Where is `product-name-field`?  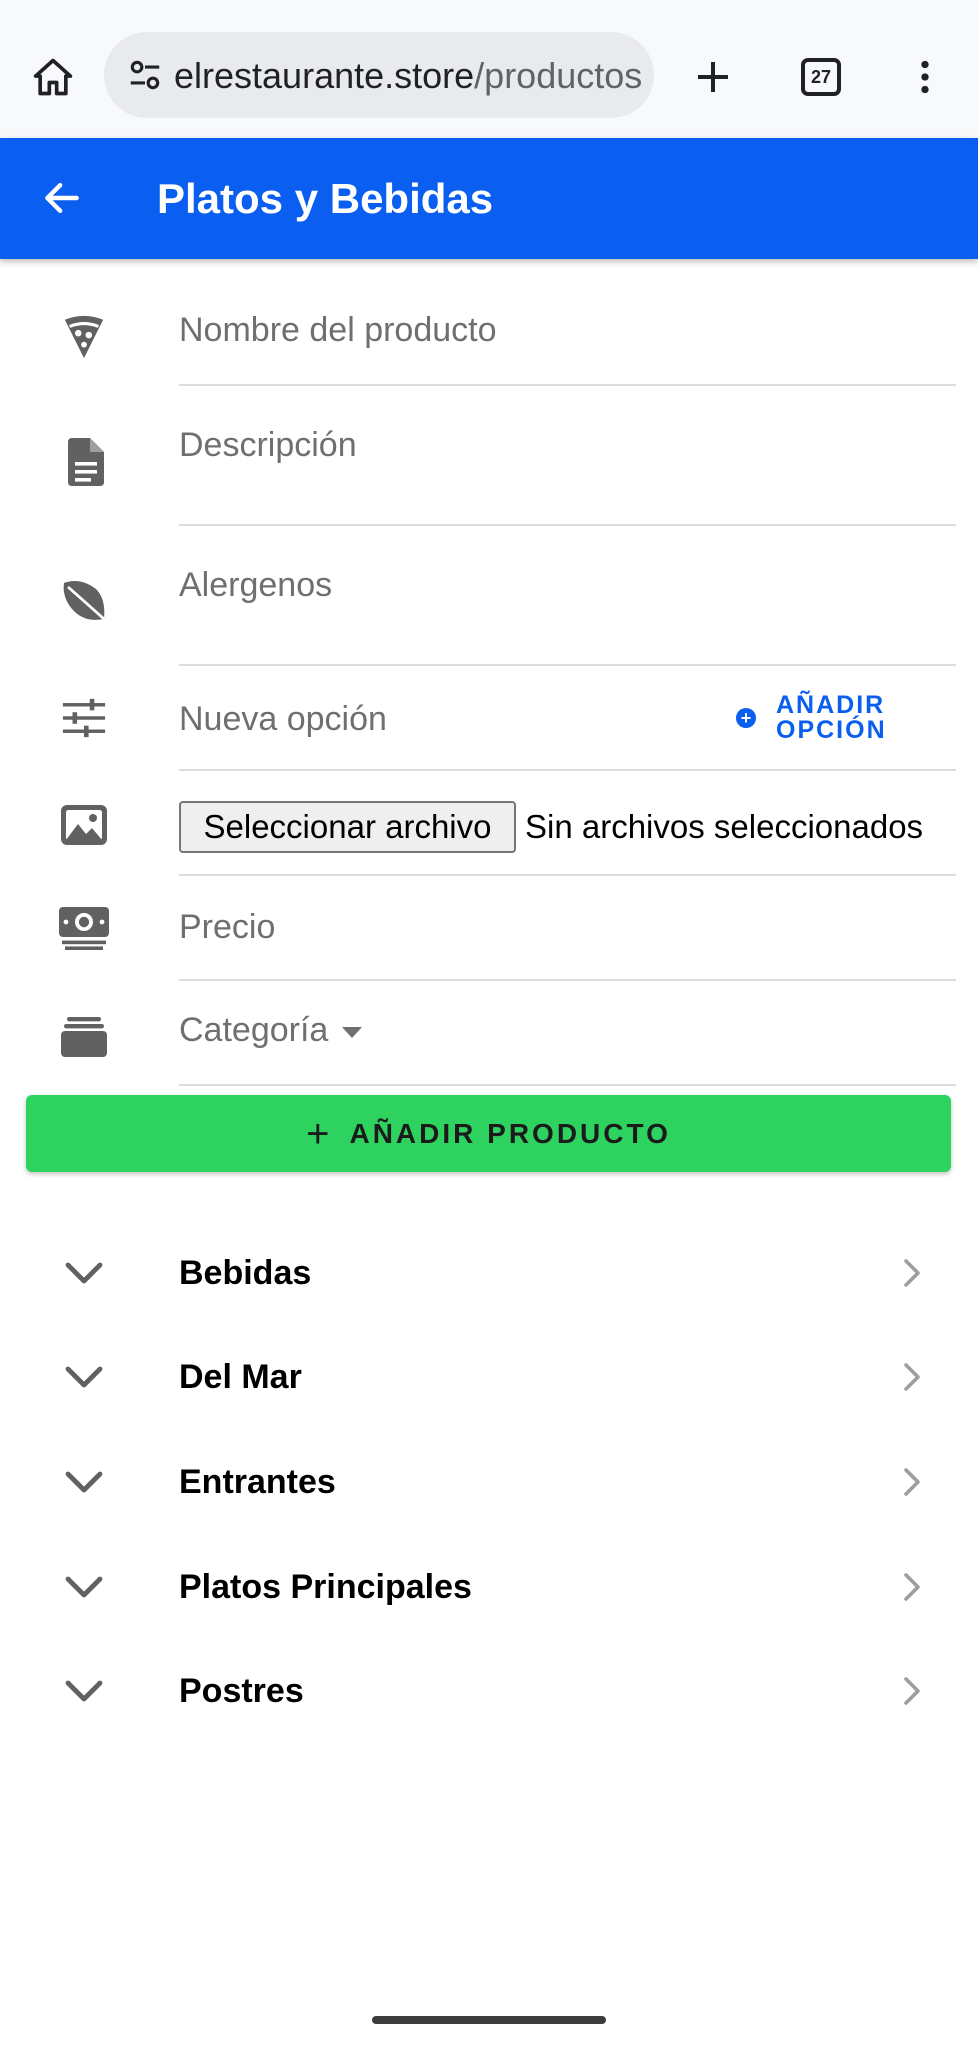
product-name-field is located at coordinates (567, 322).